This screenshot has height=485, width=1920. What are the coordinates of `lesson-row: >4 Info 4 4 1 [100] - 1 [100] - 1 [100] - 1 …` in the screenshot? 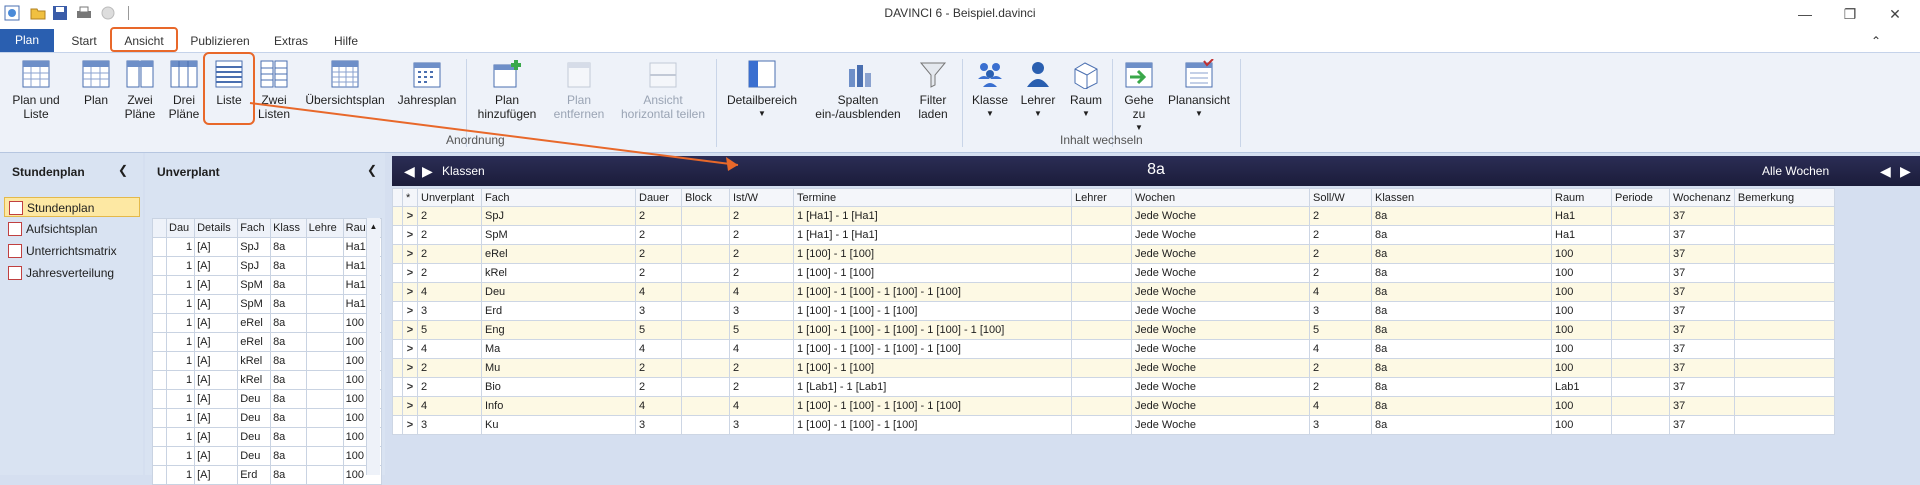 It's located at (1113, 406).